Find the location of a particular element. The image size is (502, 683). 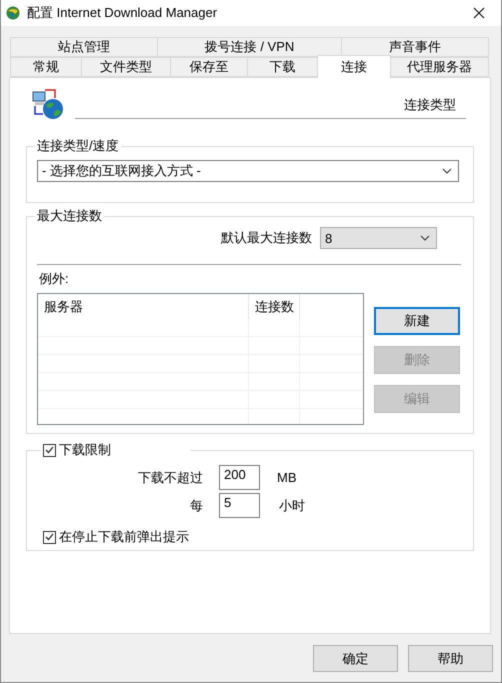

tab: 常规 is located at coordinates (46, 67).